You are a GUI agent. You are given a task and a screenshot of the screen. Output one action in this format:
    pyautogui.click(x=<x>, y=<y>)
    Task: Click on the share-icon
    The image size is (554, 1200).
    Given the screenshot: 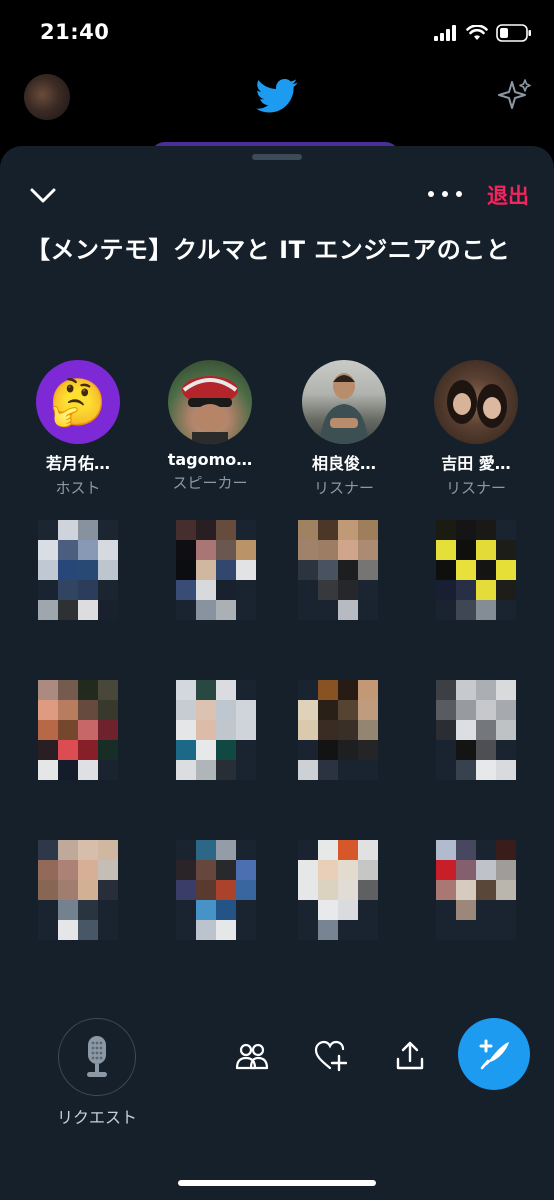 What is the action you would take?
    pyautogui.click(x=410, y=1055)
    